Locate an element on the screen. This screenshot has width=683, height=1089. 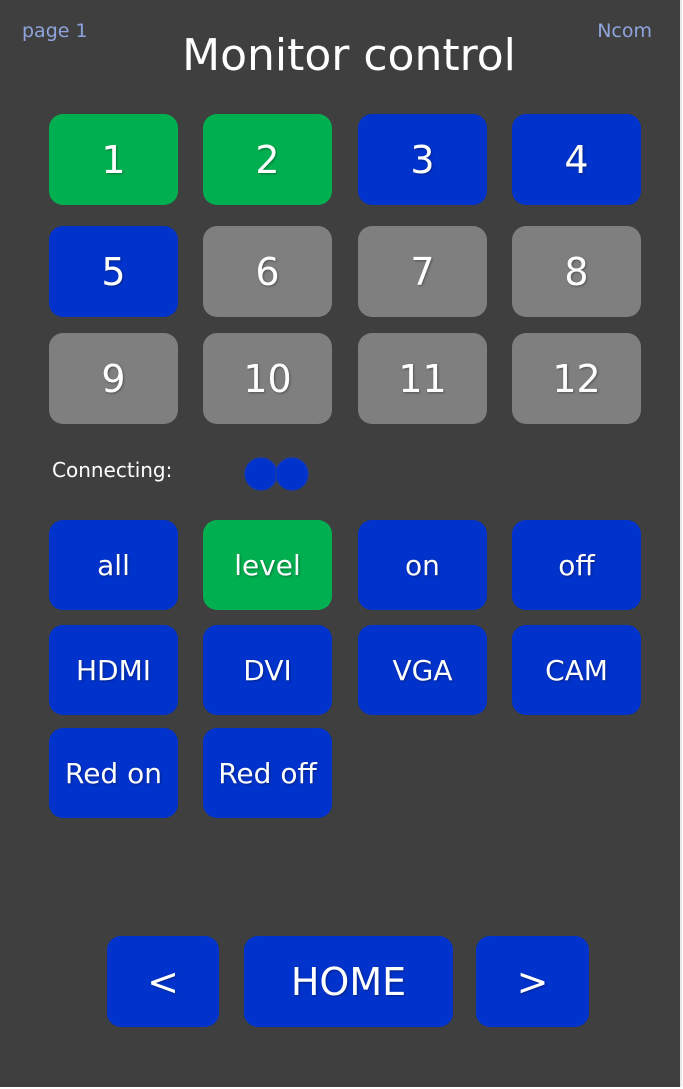
prev-page-button: < is located at coordinates (163, 981).